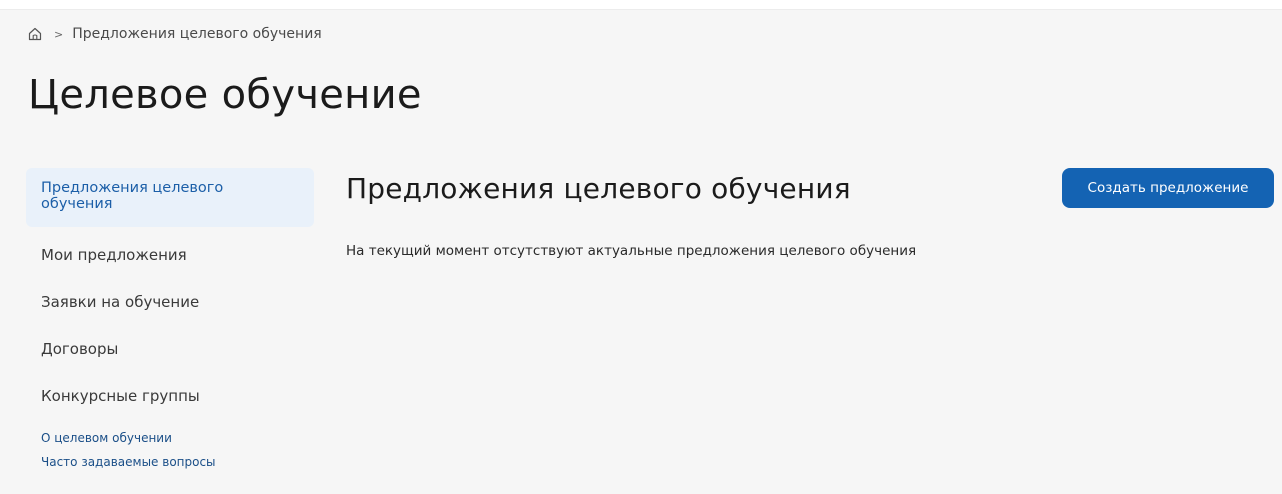 This screenshot has width=1282, height=494. I want to click on sidebar-item-label: Мои предложения, so click(114, 254).